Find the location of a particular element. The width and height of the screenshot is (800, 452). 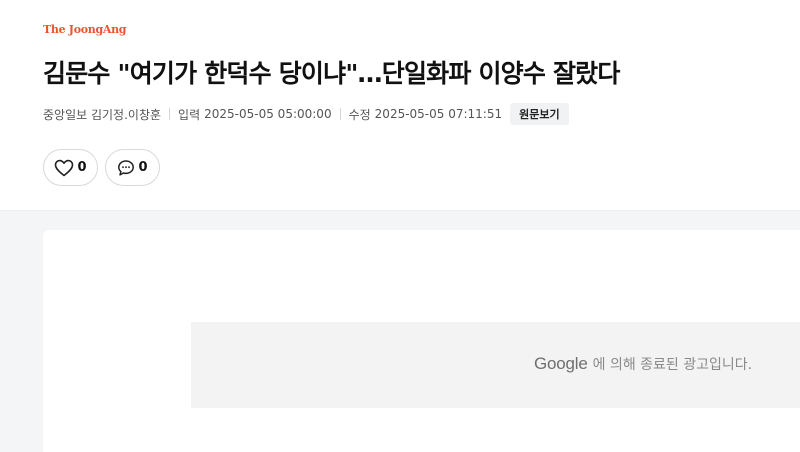

ad-closed-notice: Google 에 의해 종료된 광고입니다. is located at coordinates (643, 364).